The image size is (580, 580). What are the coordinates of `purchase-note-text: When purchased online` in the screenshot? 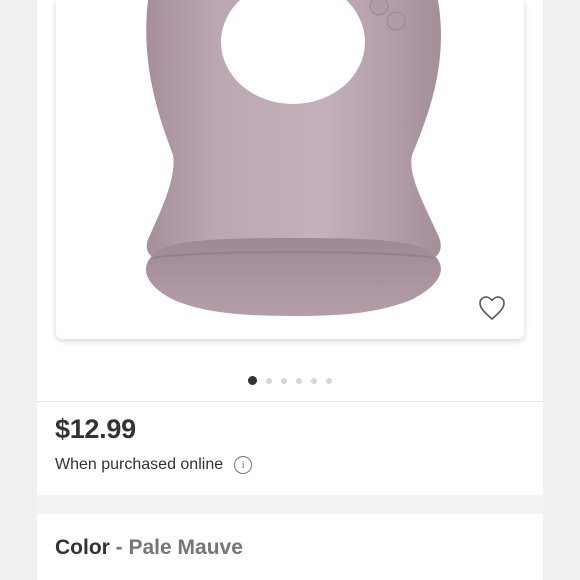 It's located at (139, 464).